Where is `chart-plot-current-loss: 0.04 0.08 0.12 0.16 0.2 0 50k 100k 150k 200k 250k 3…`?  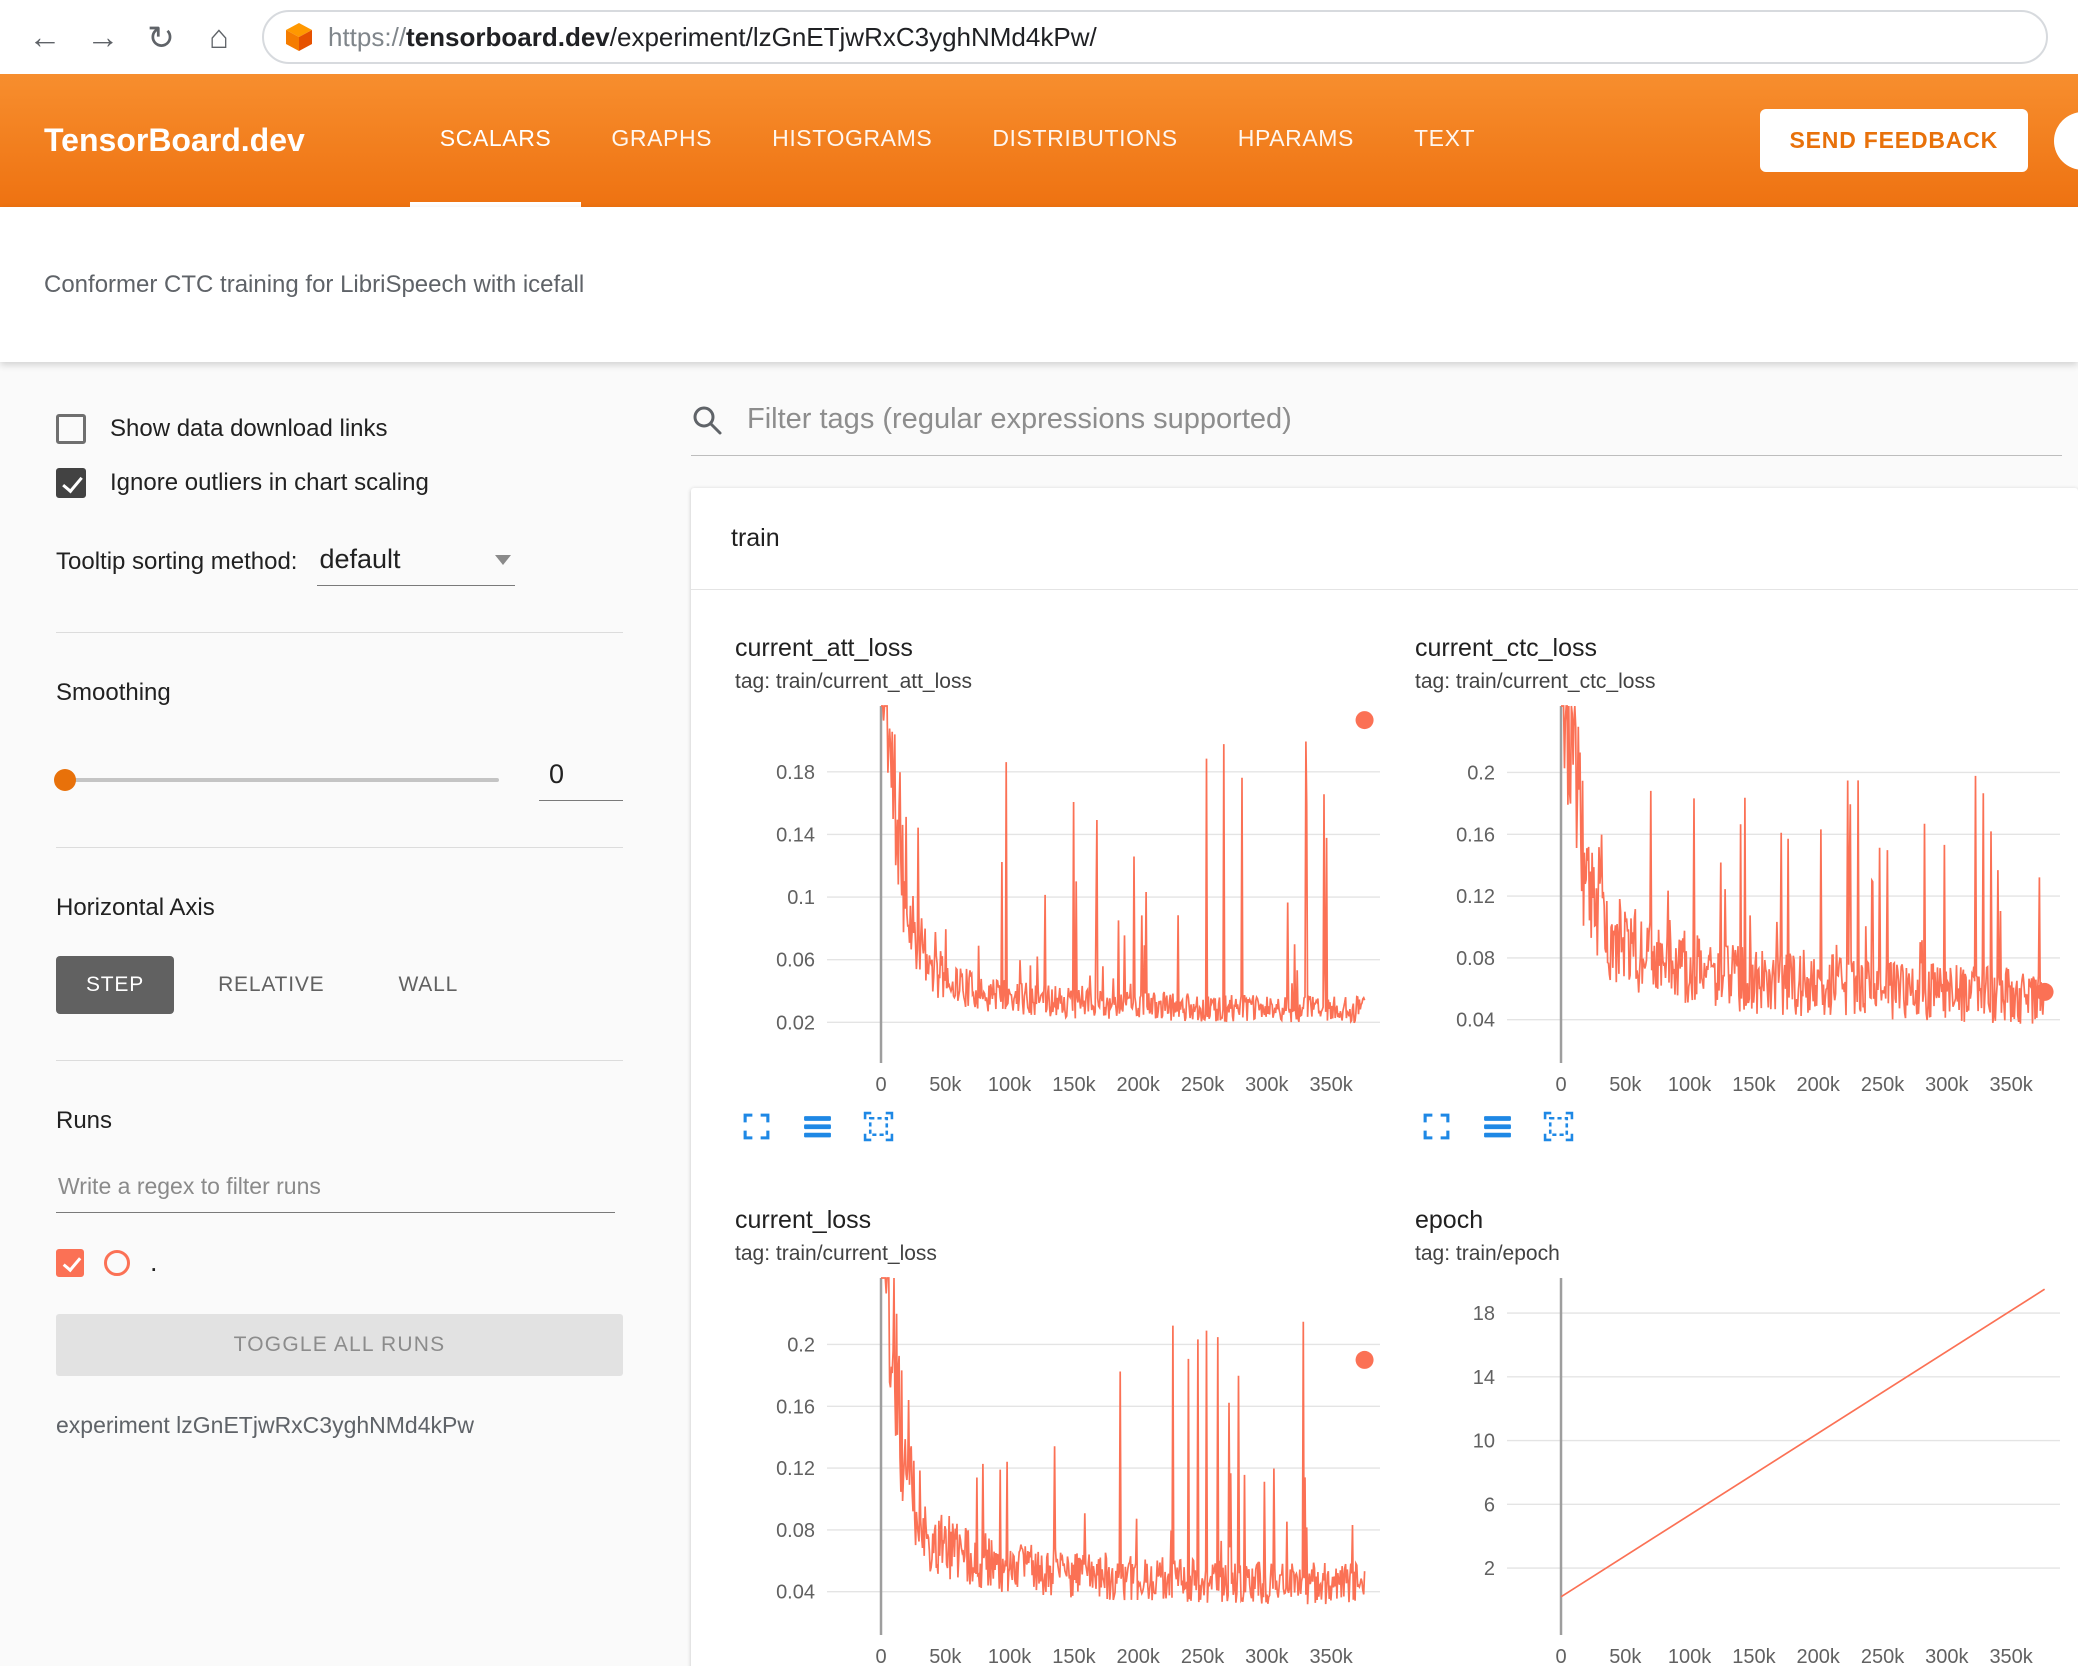 chart-plot-current-loss: 0.04 0.08 0.12 0.16 0.2 0 50k 100k 150k 200k 250k 3… is located at coordinates (1062, 1469).